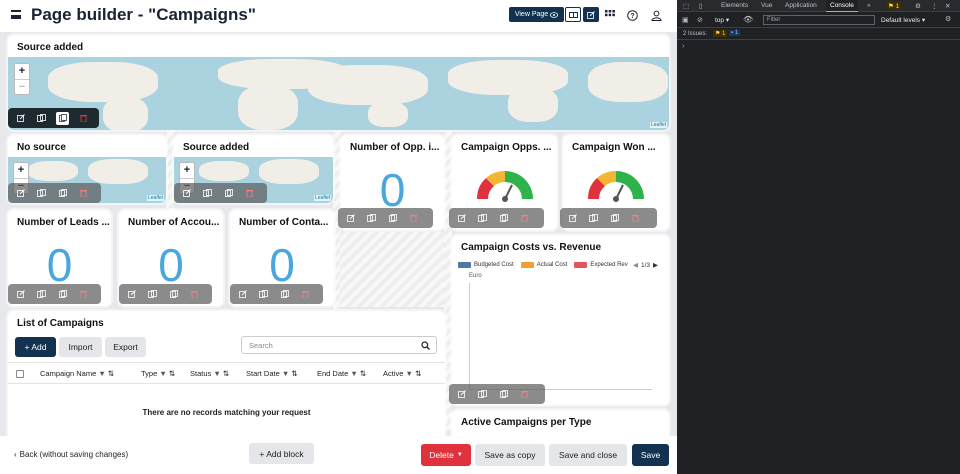 This screenshot has height=474, width=960. What do you see at coordinates (536, 14) in the screenshot?
I see `view-page-button: View Page` at bounding box center [536, 14].